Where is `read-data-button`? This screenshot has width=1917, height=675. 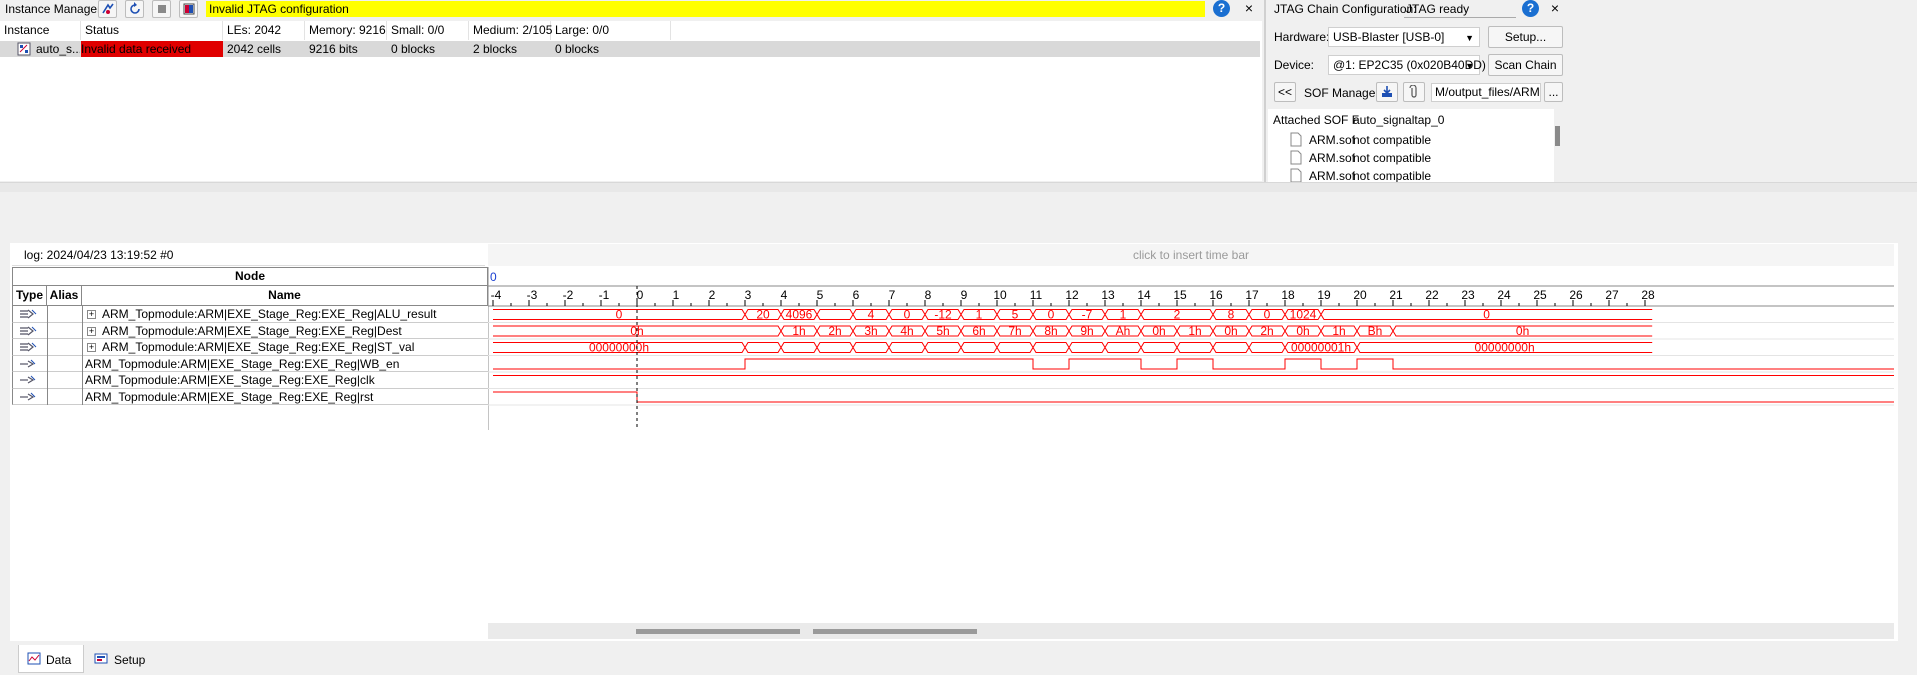 read-data-button is located at coordinates (188, 9).